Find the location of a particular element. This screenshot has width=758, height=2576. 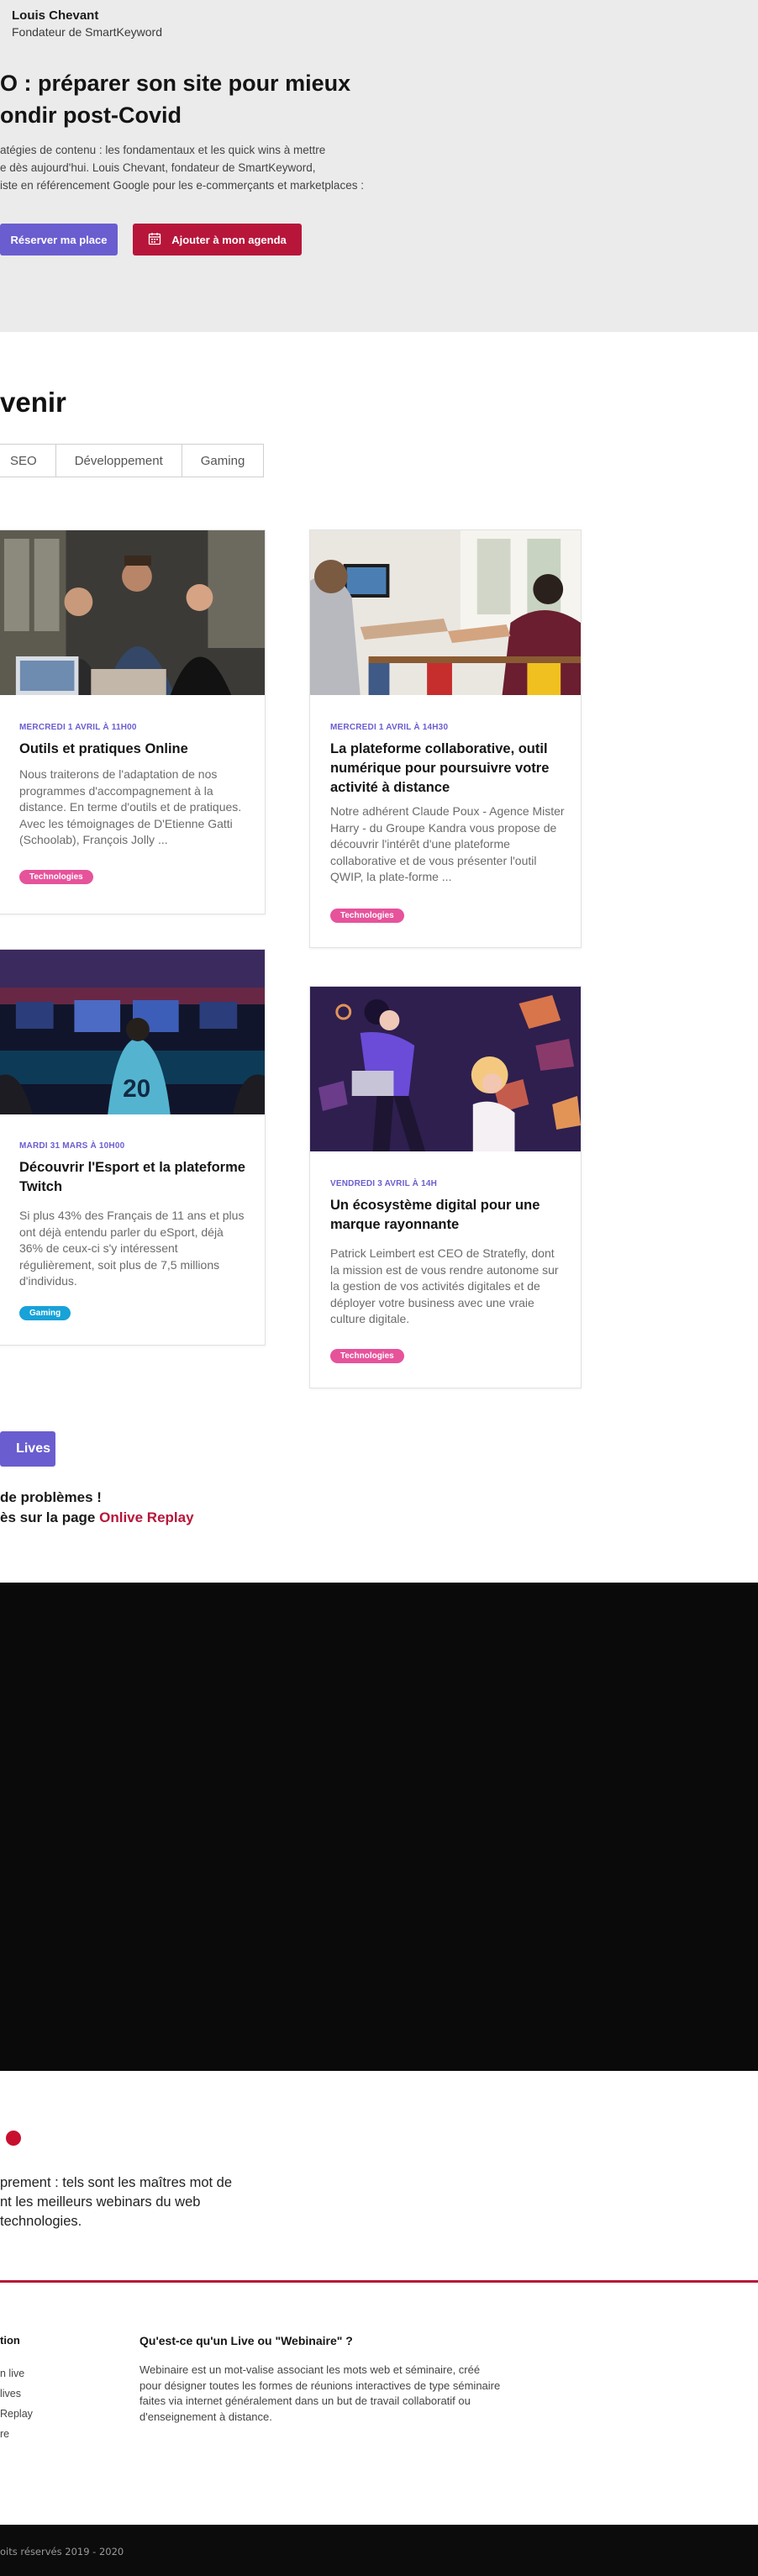

problems-text: de problèmes ! is located at coordinates (51, 1497).